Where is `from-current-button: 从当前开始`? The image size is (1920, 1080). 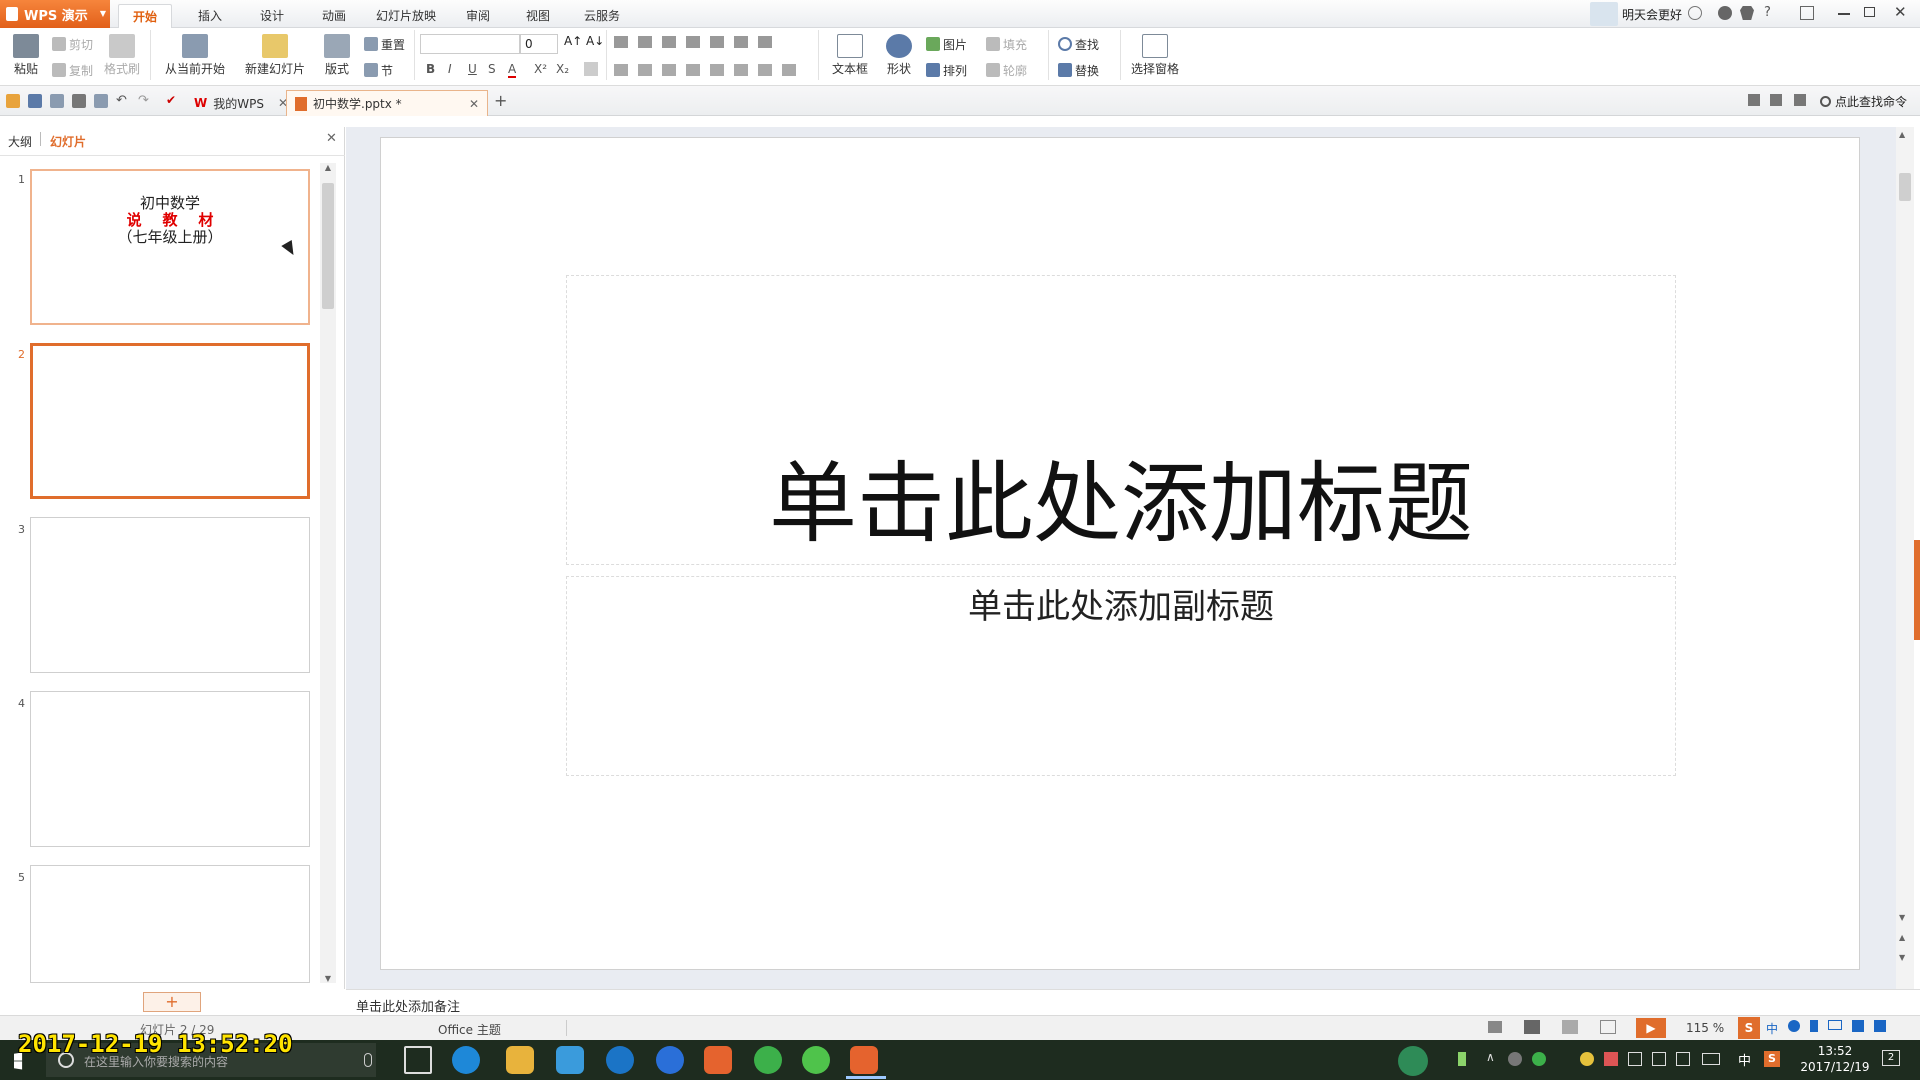 from-current-button: 从当前开始 is located at coordinates (195, 52).